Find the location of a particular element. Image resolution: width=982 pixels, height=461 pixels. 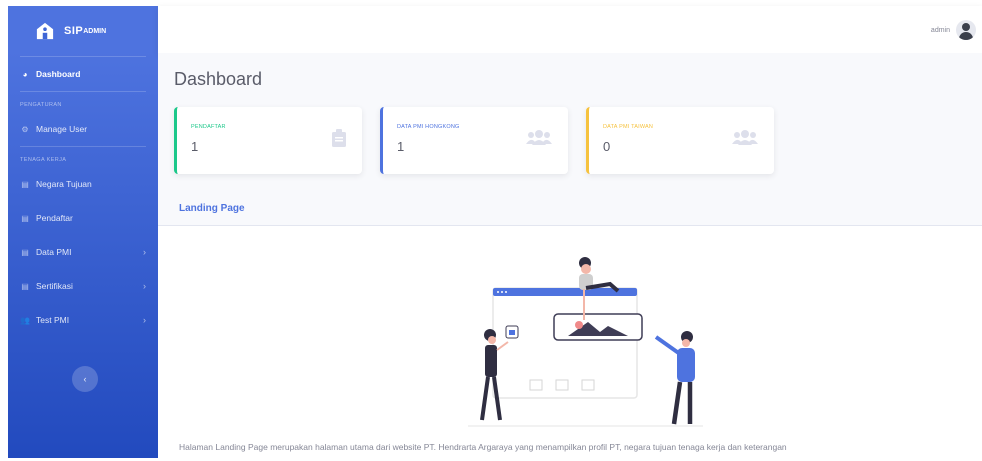

sidebar-item-test-pmi: 👥 Test PMI › is located at coordinates (83, 320).